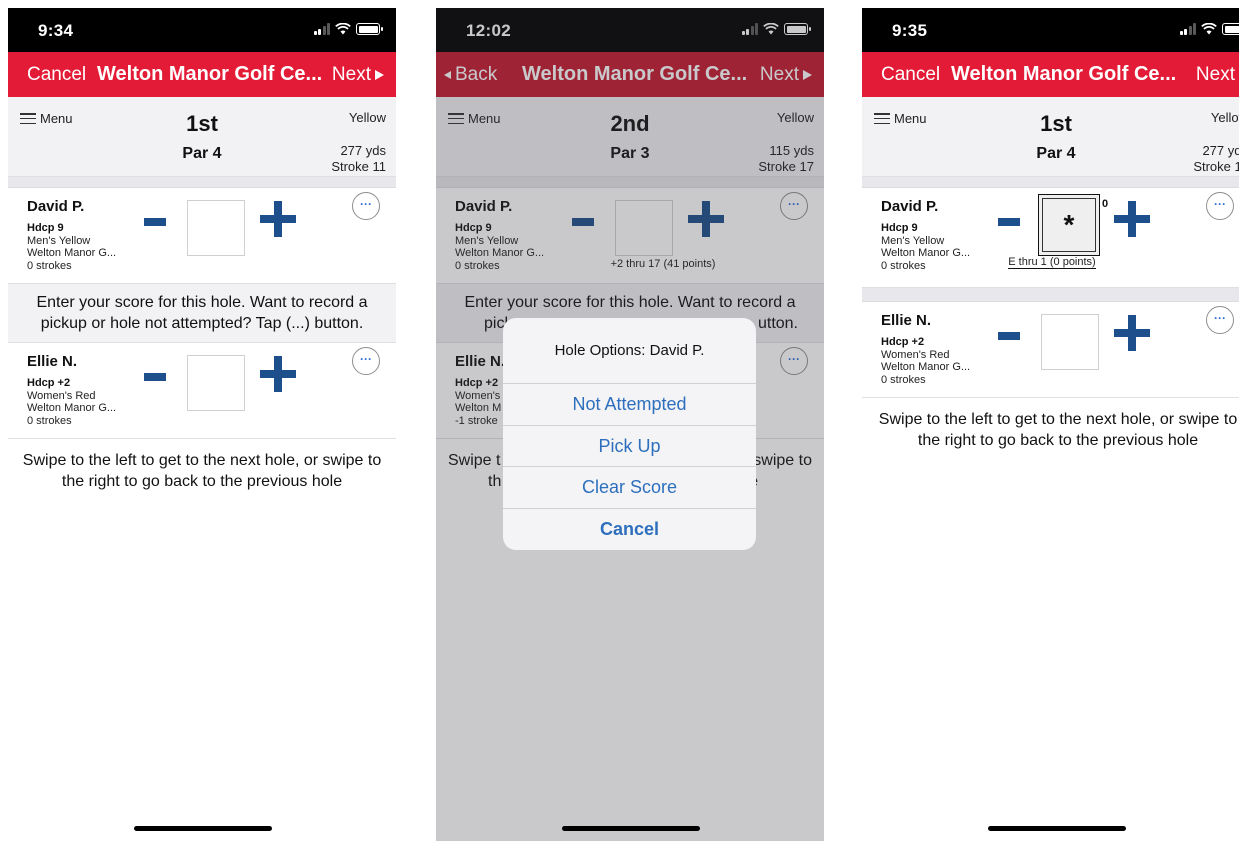 Image resolution: width=1239 pixels, height=841 pixels. What do you see at coordinates (629, 446) in the screenshot?
I see `pick-up-button: Pick Up` at bounding box center [629, 446].